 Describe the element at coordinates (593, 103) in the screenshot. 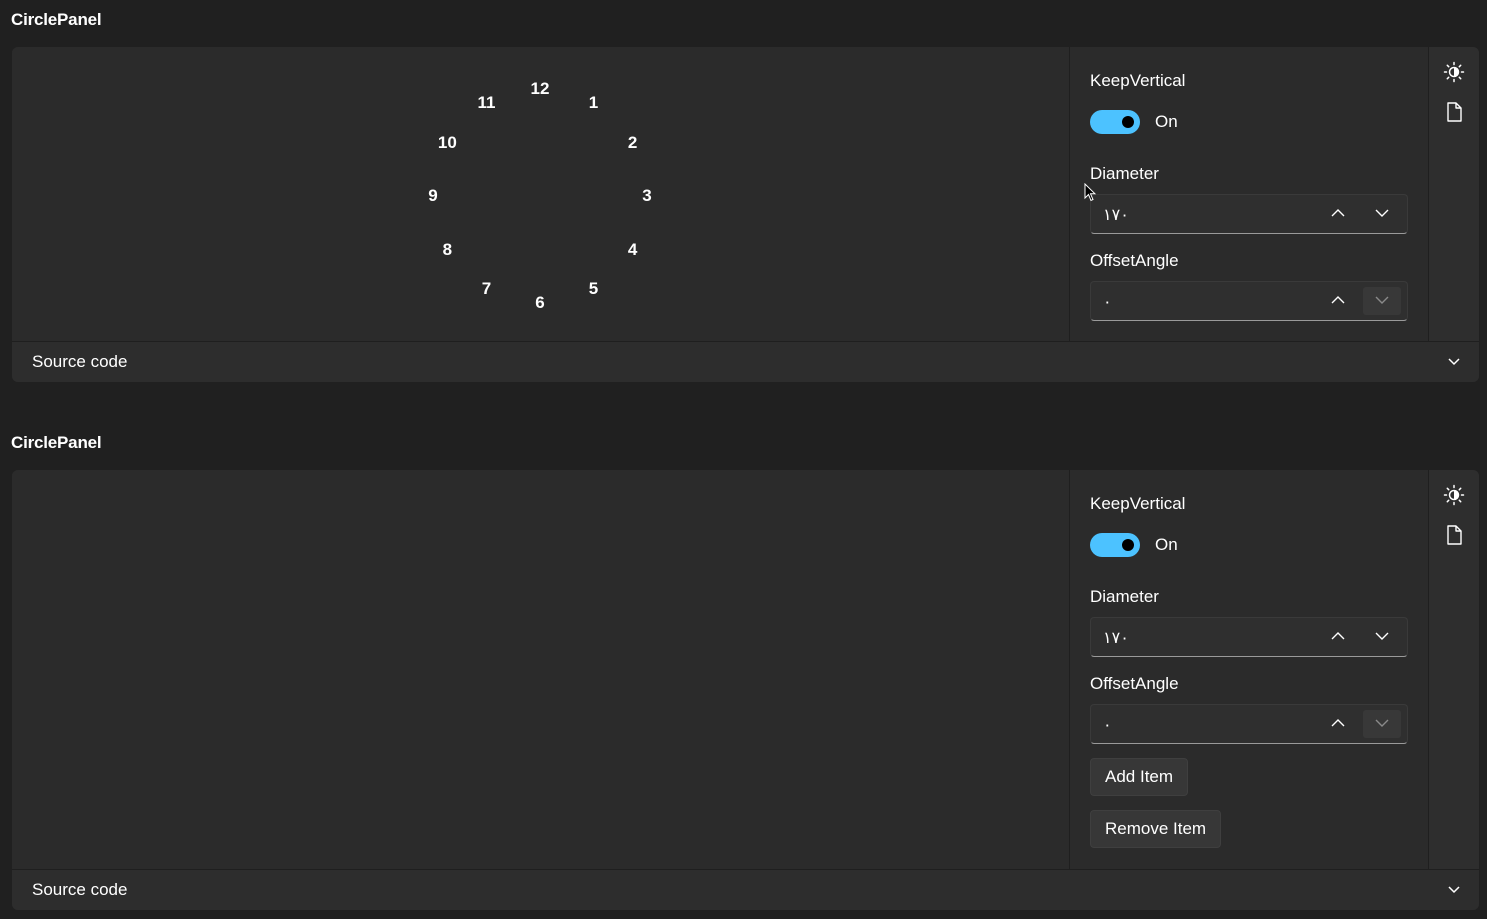

I see `circle-item: 1` at that location.